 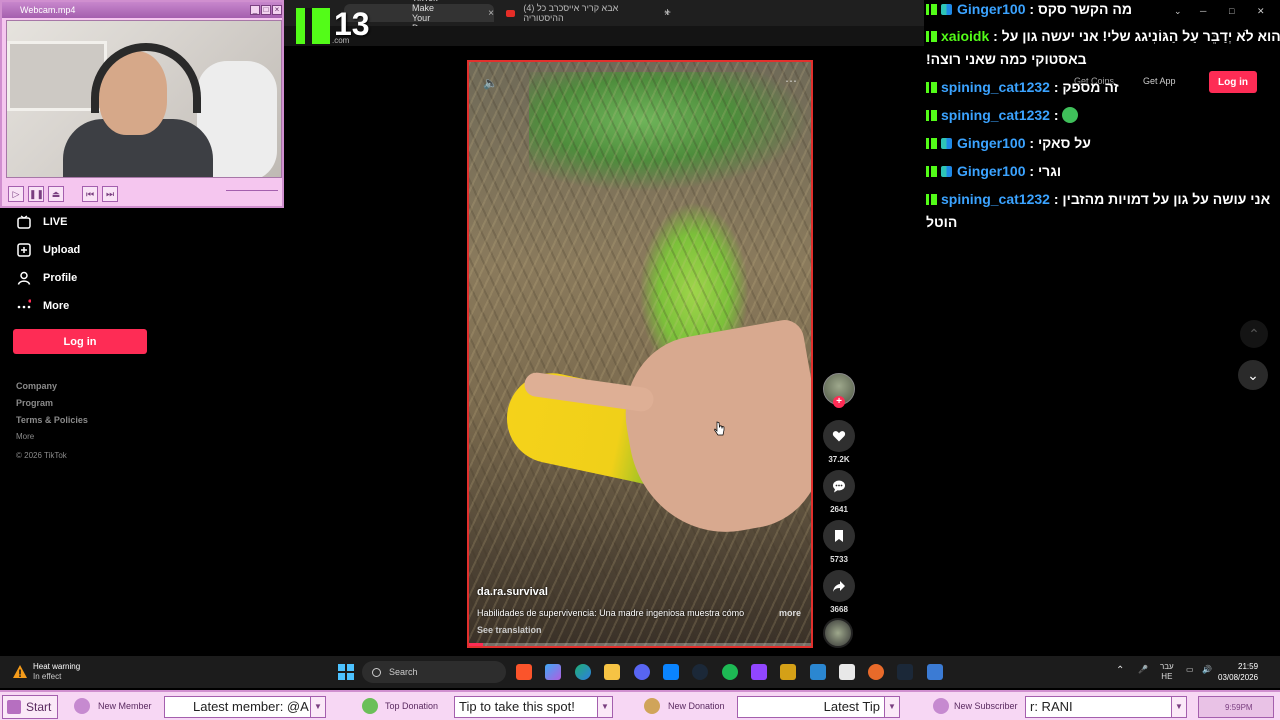 I want to click on volume-slider, so click(x=252, y=193).